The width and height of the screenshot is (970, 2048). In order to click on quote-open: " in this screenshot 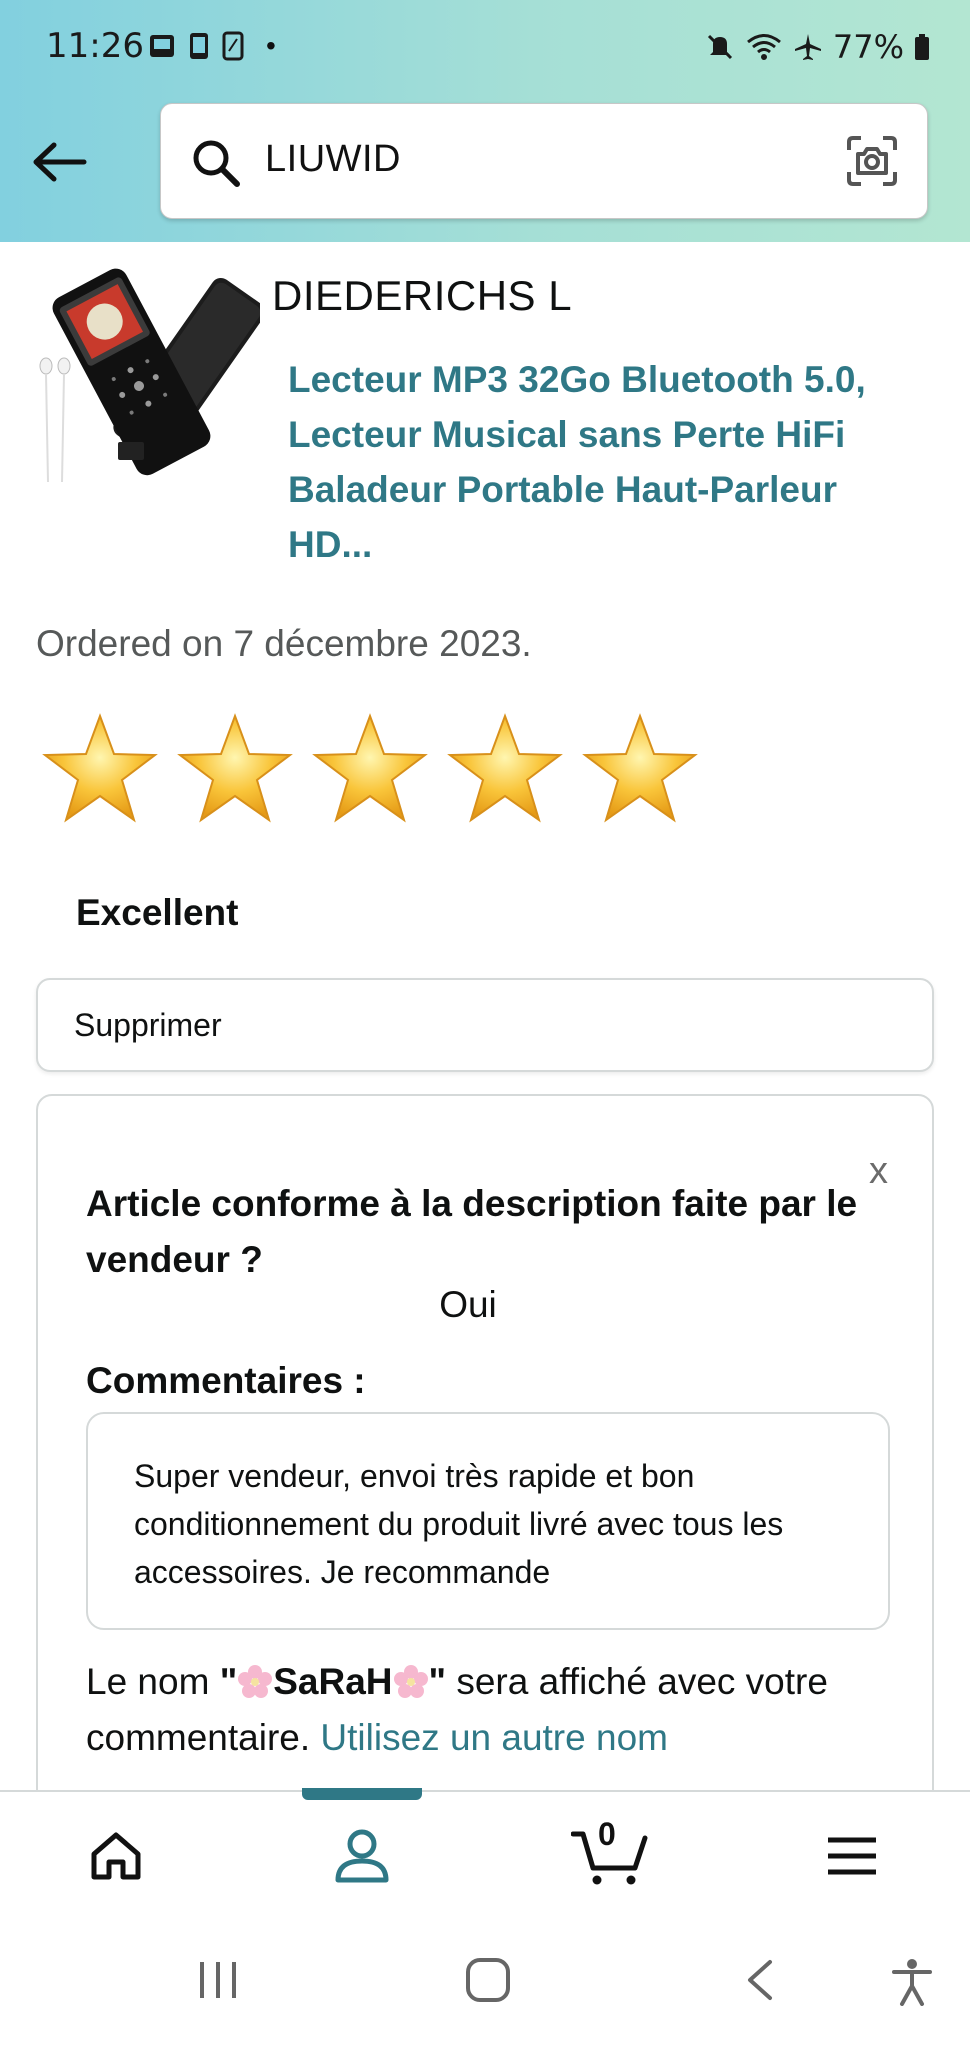, I will do `click(228, 1681)`.